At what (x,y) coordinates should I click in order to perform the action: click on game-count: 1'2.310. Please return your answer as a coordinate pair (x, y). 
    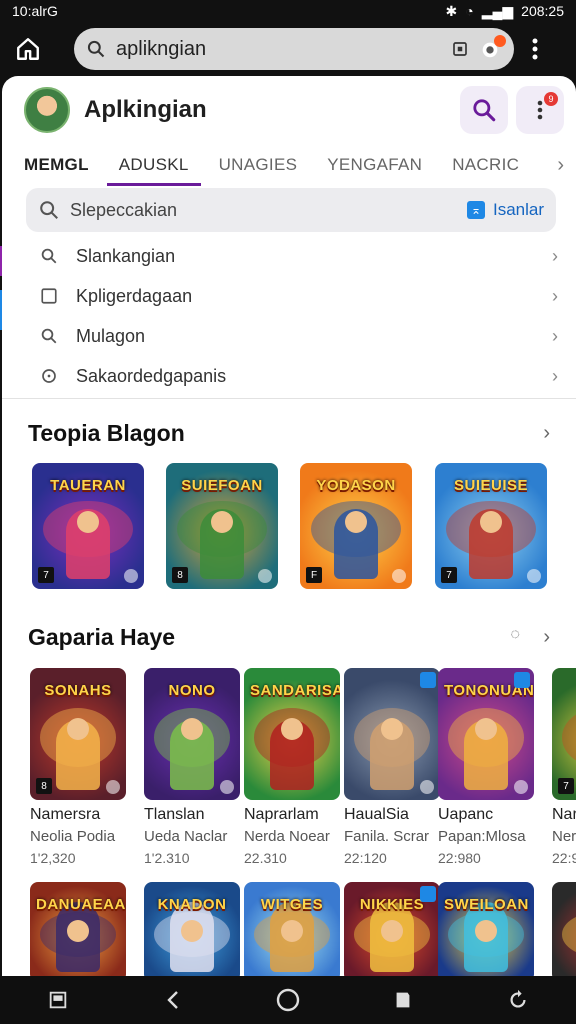
    Looking at the image, I should click on (167, 858).